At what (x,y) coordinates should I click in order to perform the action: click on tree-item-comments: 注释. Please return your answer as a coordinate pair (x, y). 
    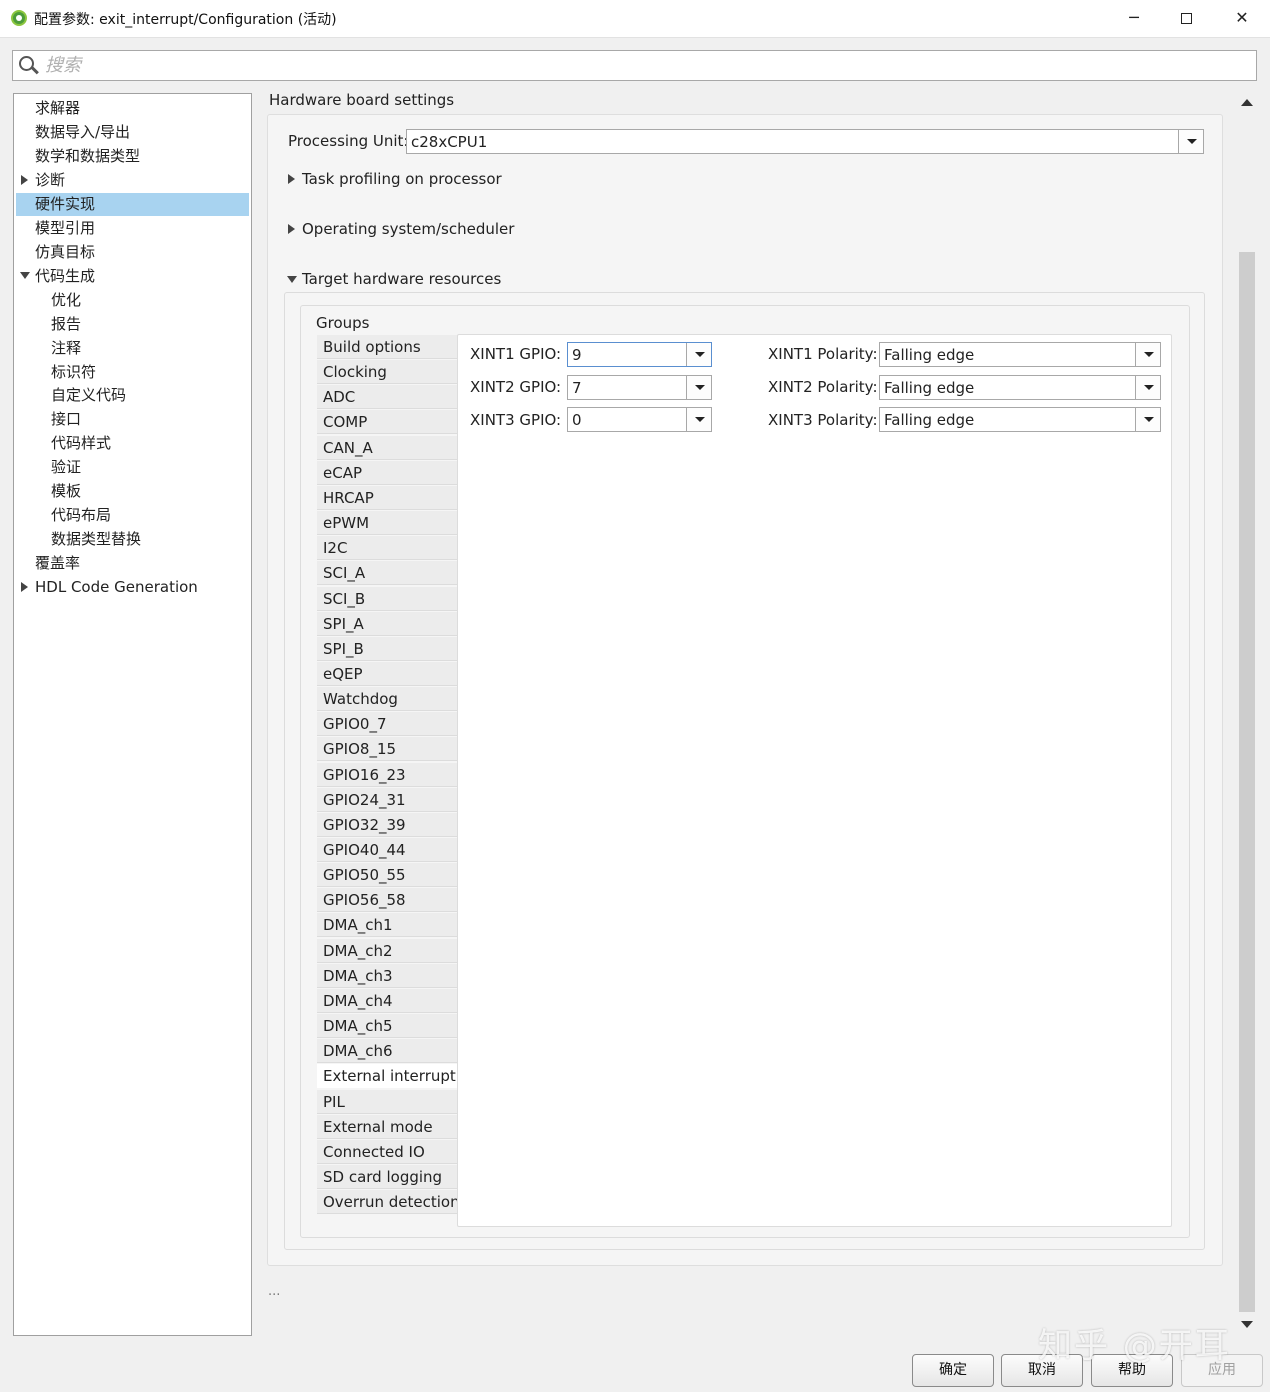
    Looking at the image, I should click on (66, 348).